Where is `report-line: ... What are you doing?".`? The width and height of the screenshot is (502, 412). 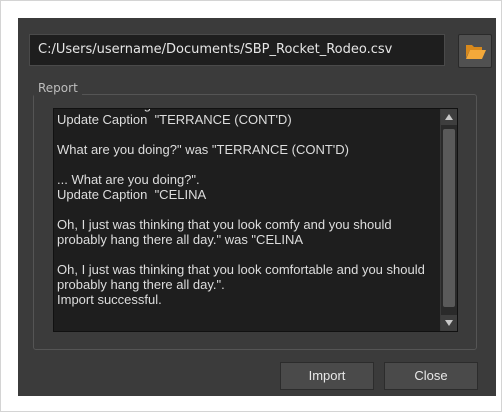
report-line: ... What are you doing?". is located at coordinates (128, 179).